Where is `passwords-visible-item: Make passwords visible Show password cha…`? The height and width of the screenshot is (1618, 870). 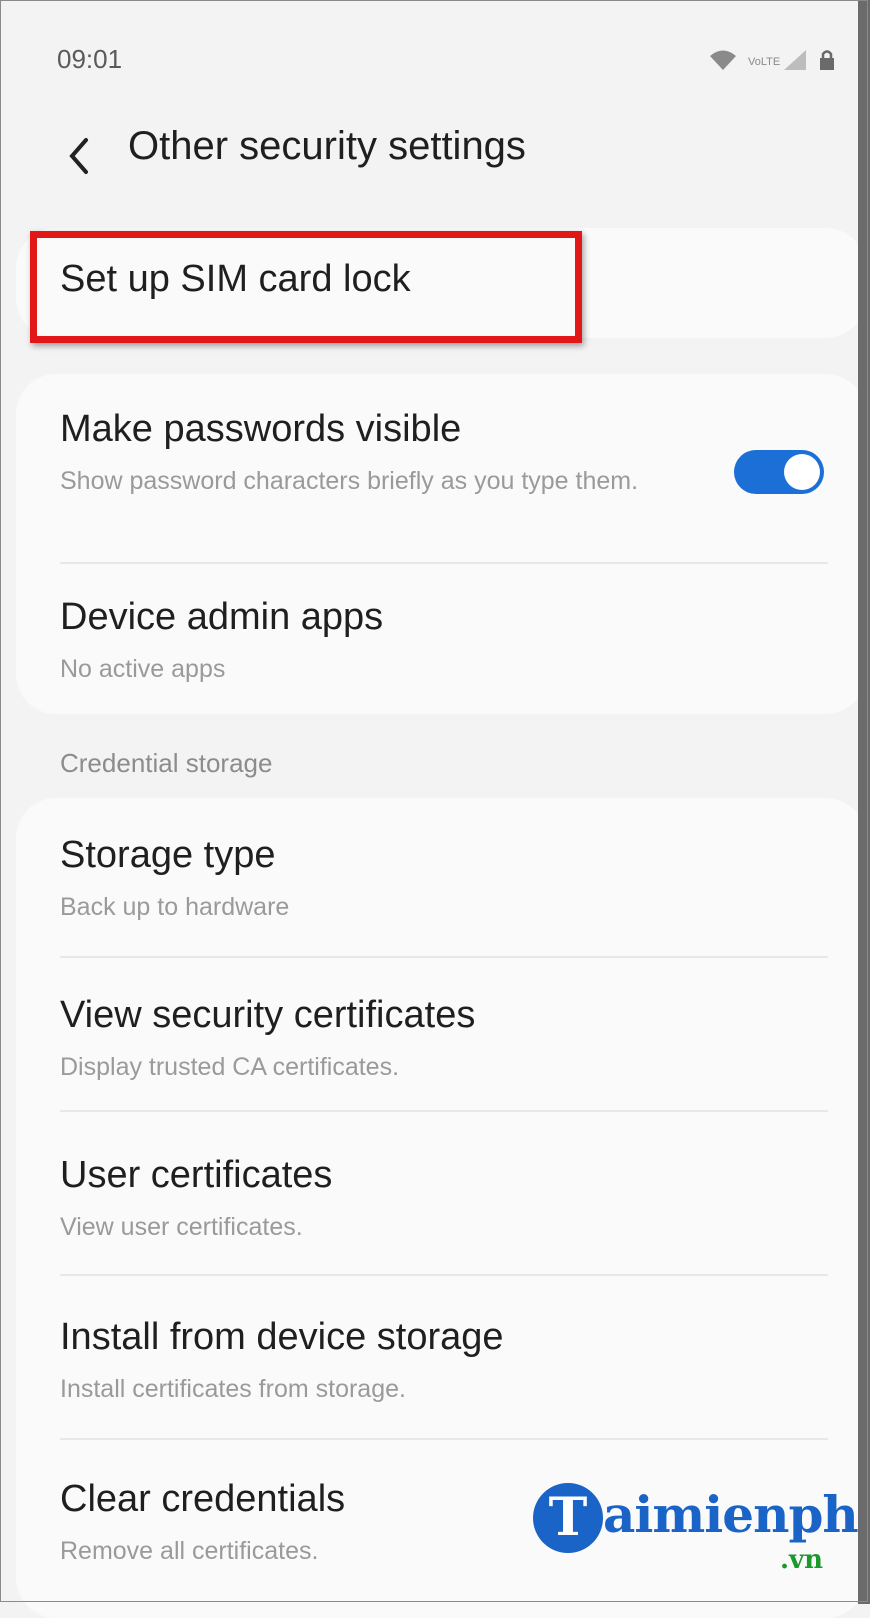
passwords-visible-item: Make passwords visible Show password cha… is located at coordinates (383, 453).